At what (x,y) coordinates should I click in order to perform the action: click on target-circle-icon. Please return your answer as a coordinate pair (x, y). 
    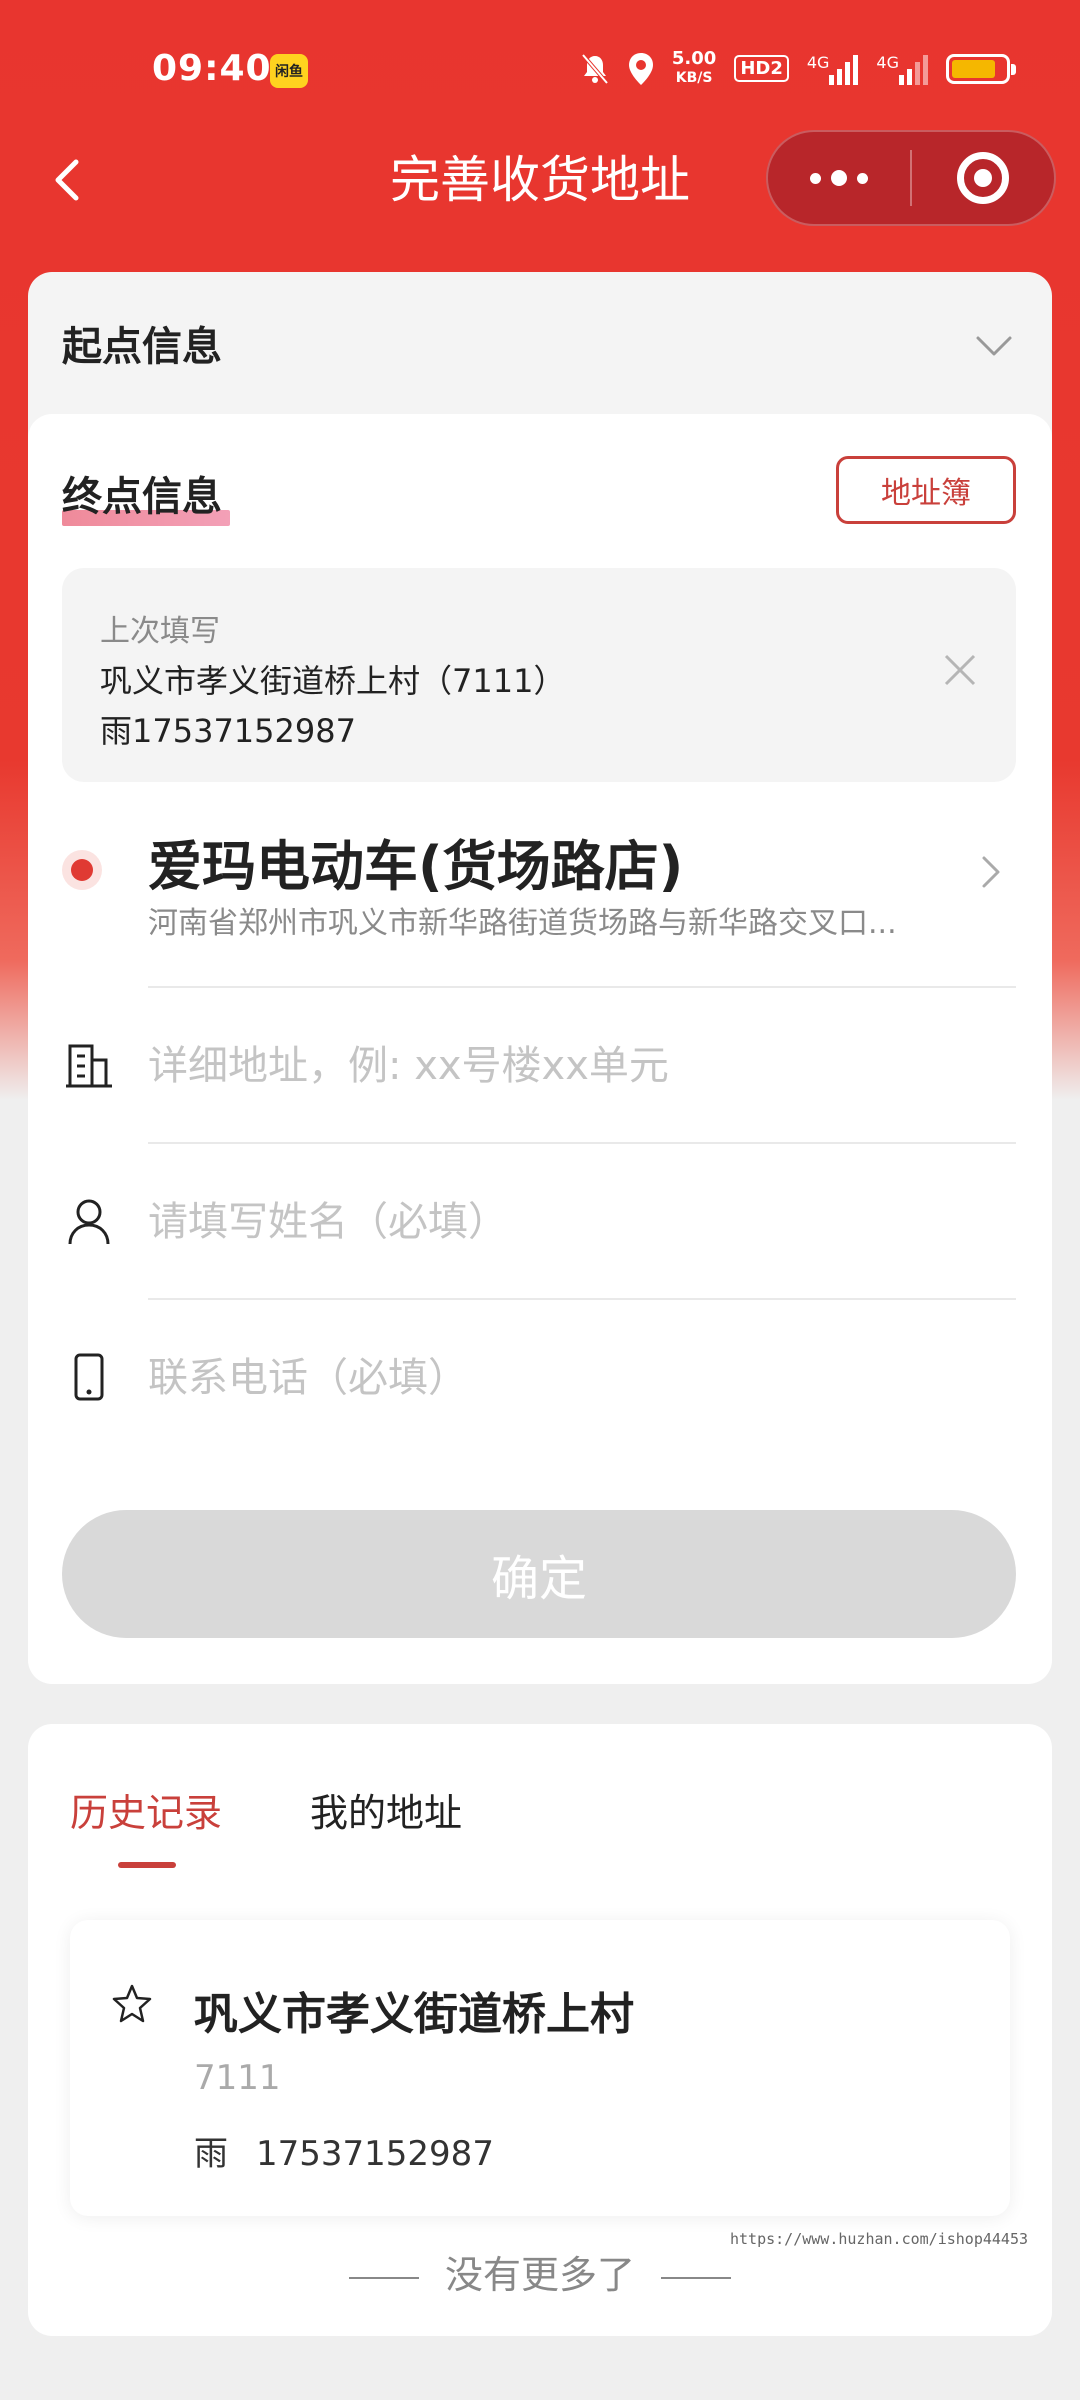
    Looking at the image, I should click on (982, 178).